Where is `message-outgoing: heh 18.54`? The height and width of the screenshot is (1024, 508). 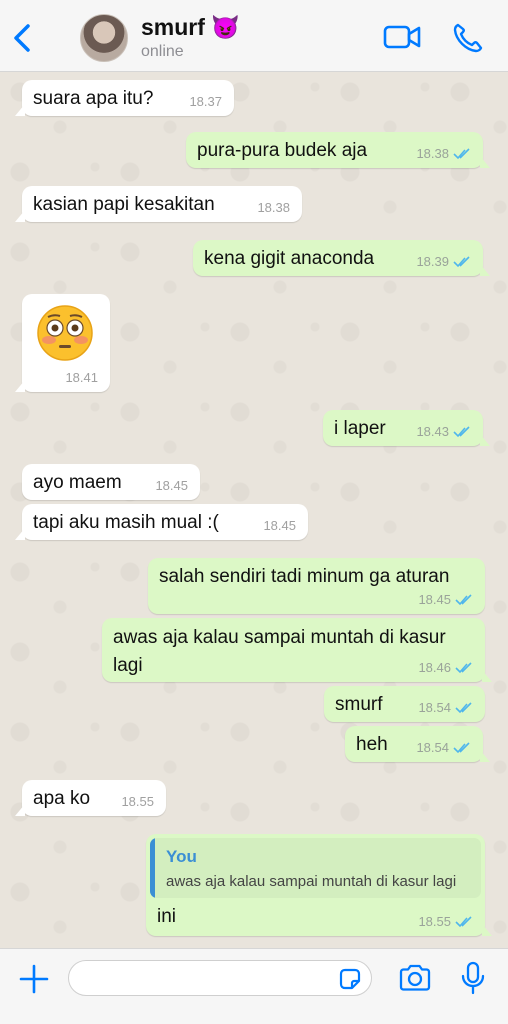 message-outgoing: heh 18.54 is located at coordinates (417, 744).